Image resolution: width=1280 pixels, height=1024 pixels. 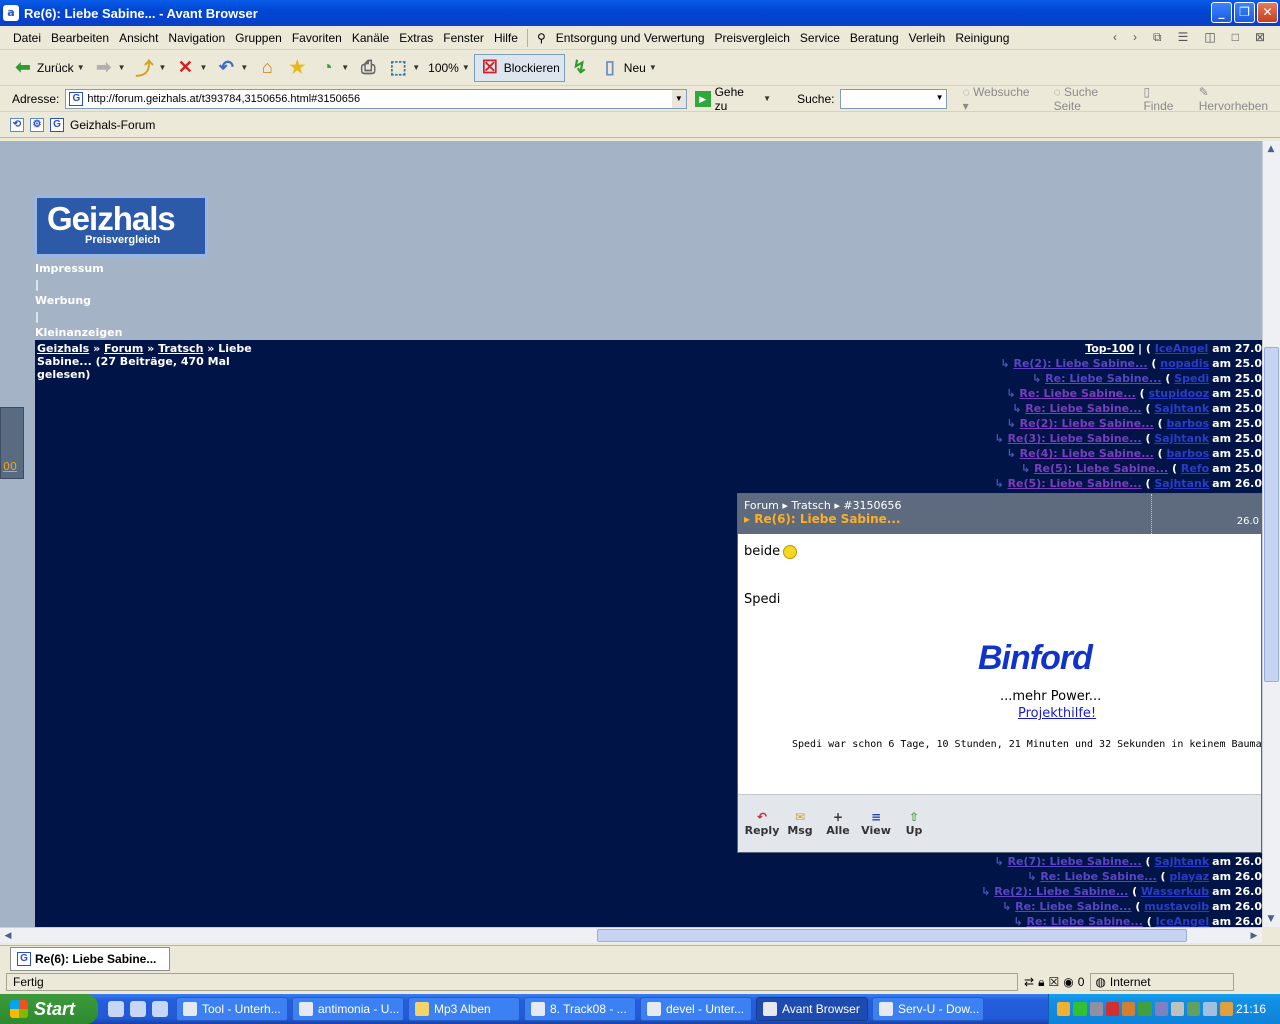 I want to click on cascade-icon: ⧉, so click(x=1157, y=37).